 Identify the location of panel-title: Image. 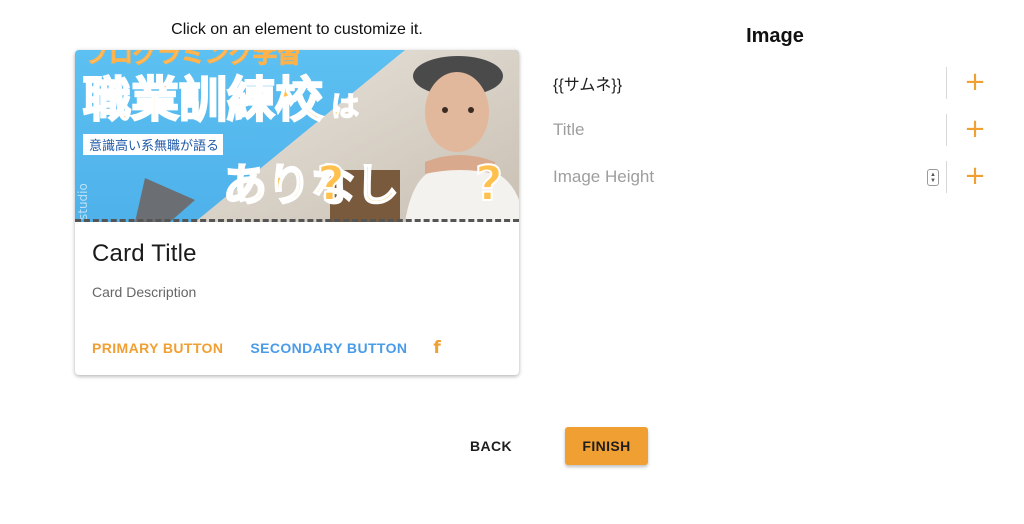
(775, 36).